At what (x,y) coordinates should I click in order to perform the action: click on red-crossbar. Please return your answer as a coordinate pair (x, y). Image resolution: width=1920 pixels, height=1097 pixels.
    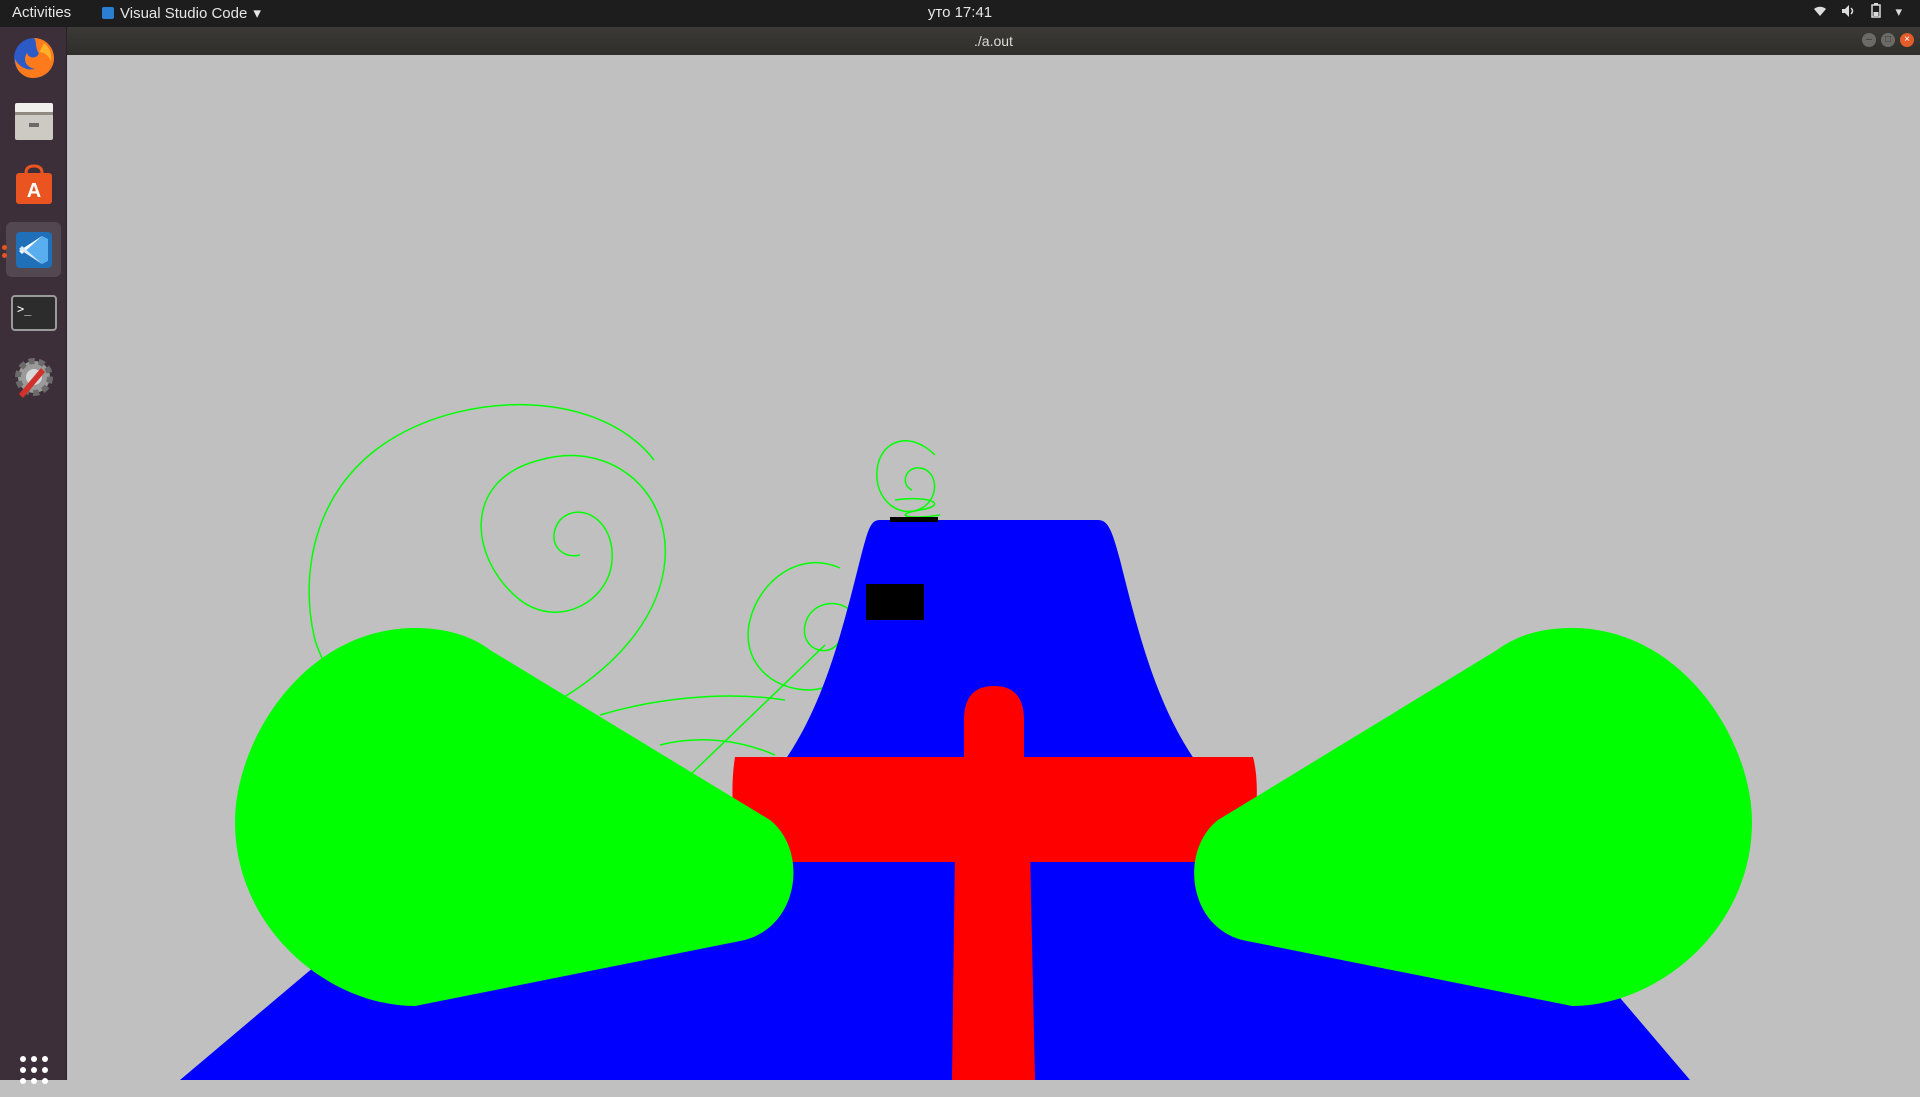
    Looking at the image, I should click on (994, 809).